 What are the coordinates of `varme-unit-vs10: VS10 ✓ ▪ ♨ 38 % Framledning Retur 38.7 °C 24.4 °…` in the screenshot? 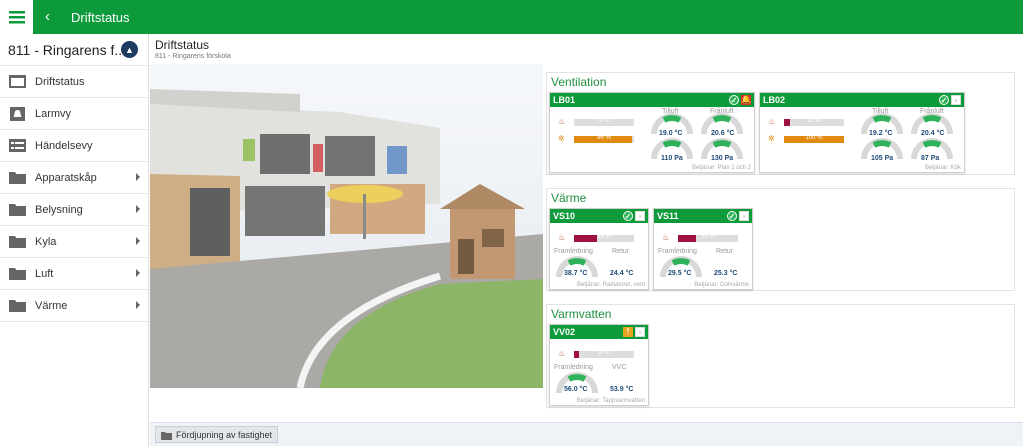 It's located at (599, 249).